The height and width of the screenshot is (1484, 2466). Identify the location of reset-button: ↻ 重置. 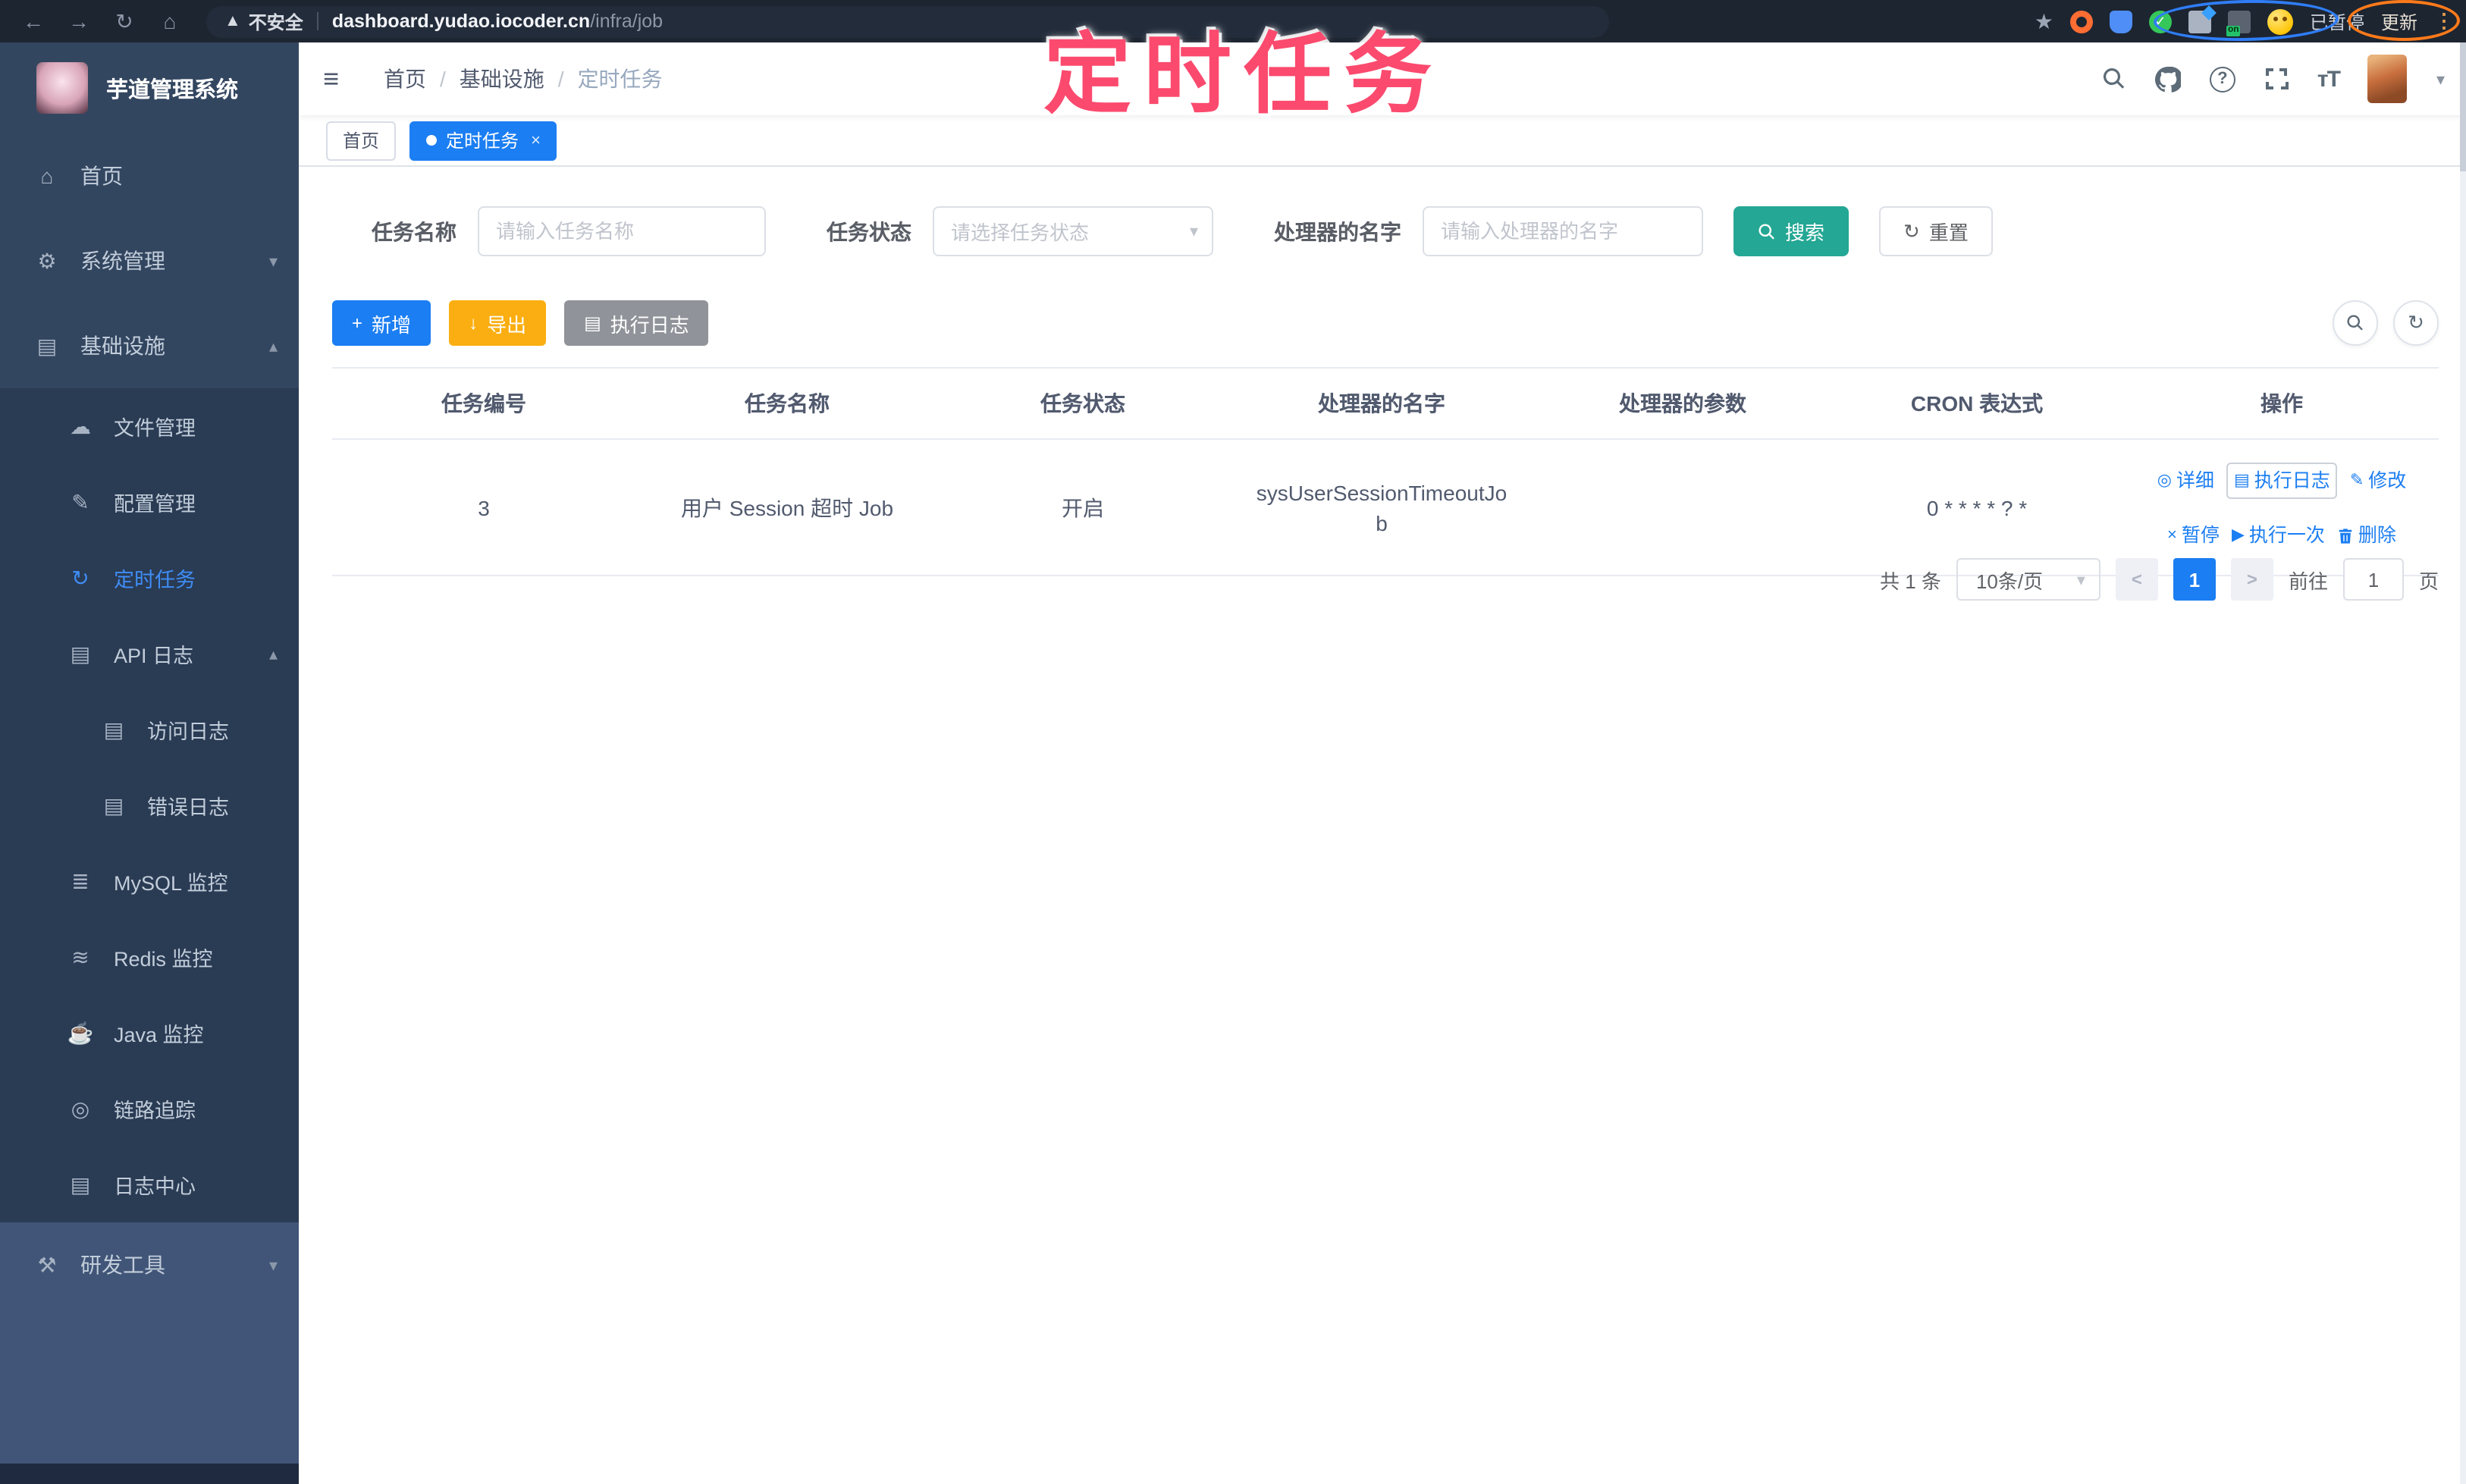
(1936, 231).